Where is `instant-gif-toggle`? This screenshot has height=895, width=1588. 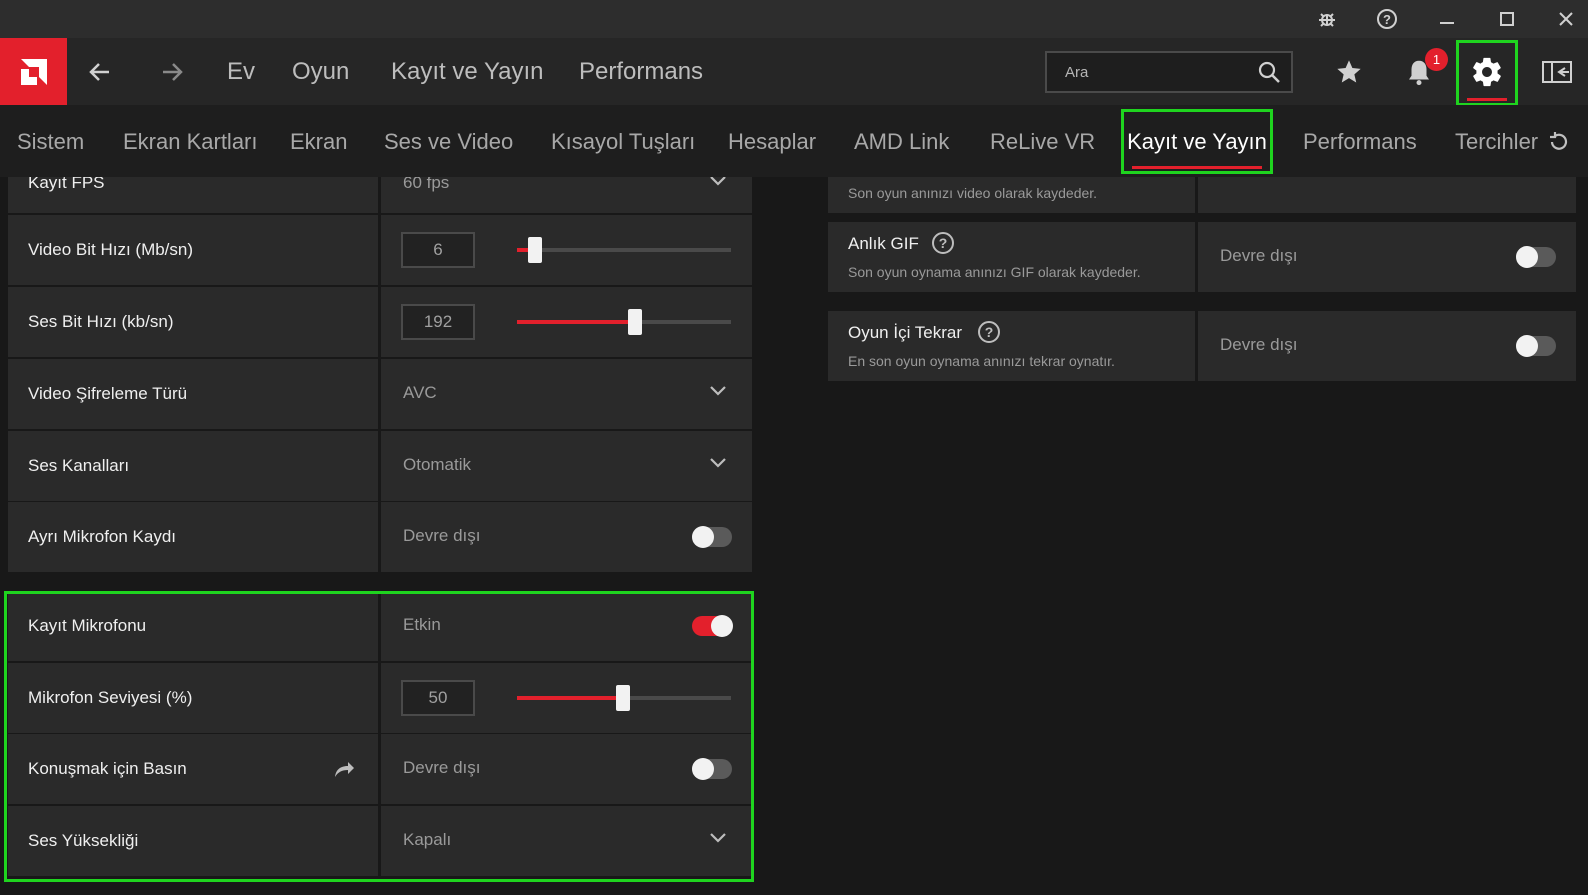
instant-gif-toggle is located at coordinates (1536, 257).